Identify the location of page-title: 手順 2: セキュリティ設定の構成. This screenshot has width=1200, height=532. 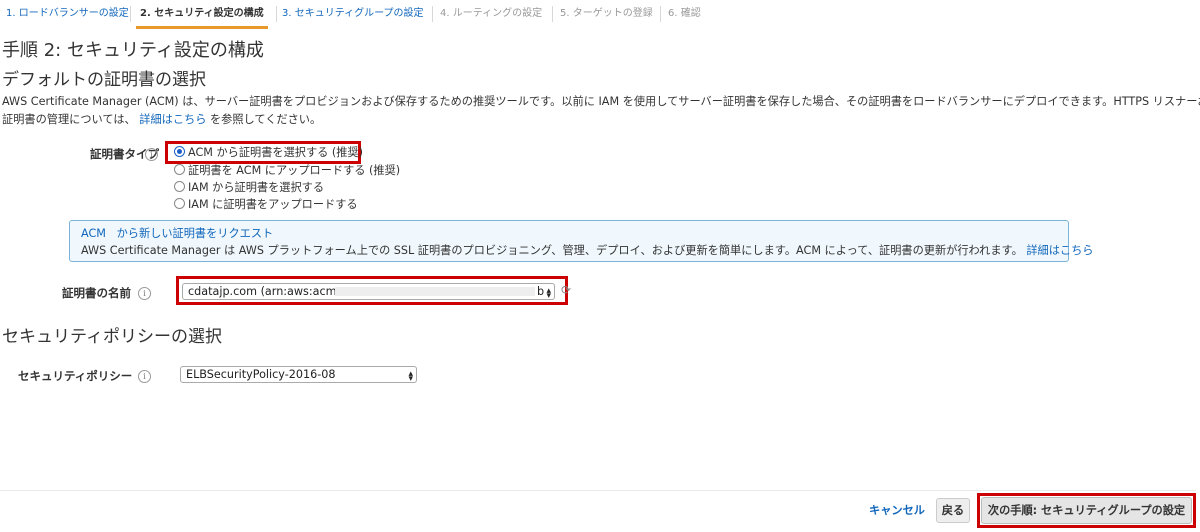
(133, 50).